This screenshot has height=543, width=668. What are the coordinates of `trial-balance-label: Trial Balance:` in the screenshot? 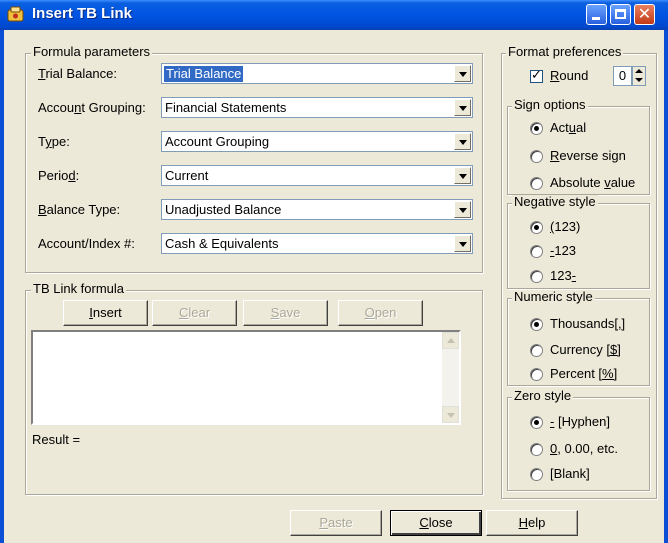 It's located at (78, 73).